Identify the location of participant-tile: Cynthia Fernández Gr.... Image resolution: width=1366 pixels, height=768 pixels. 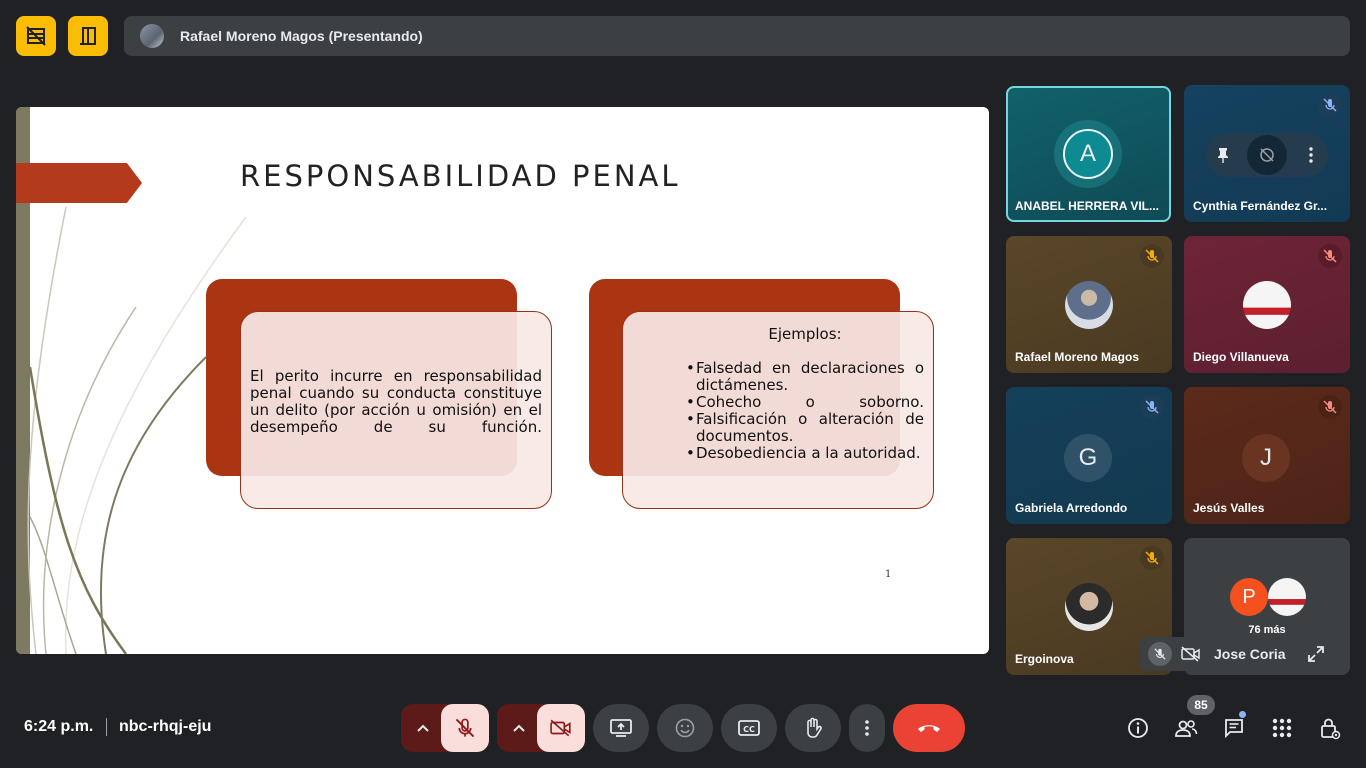
(1267, 153).